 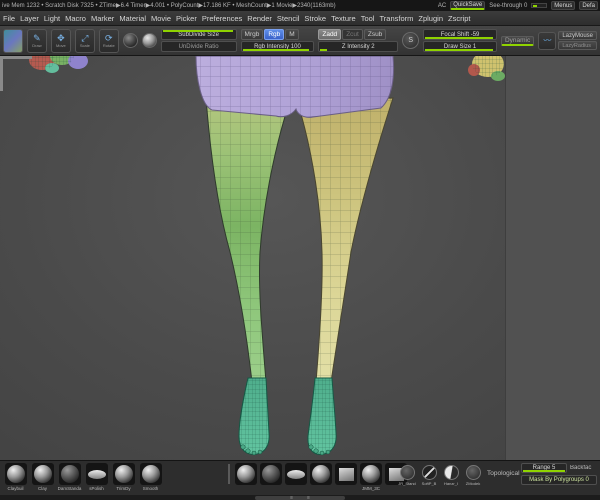 I want to click on undivide-ratio-slider: UnDivide Ratio, so click(x=198, y=46).